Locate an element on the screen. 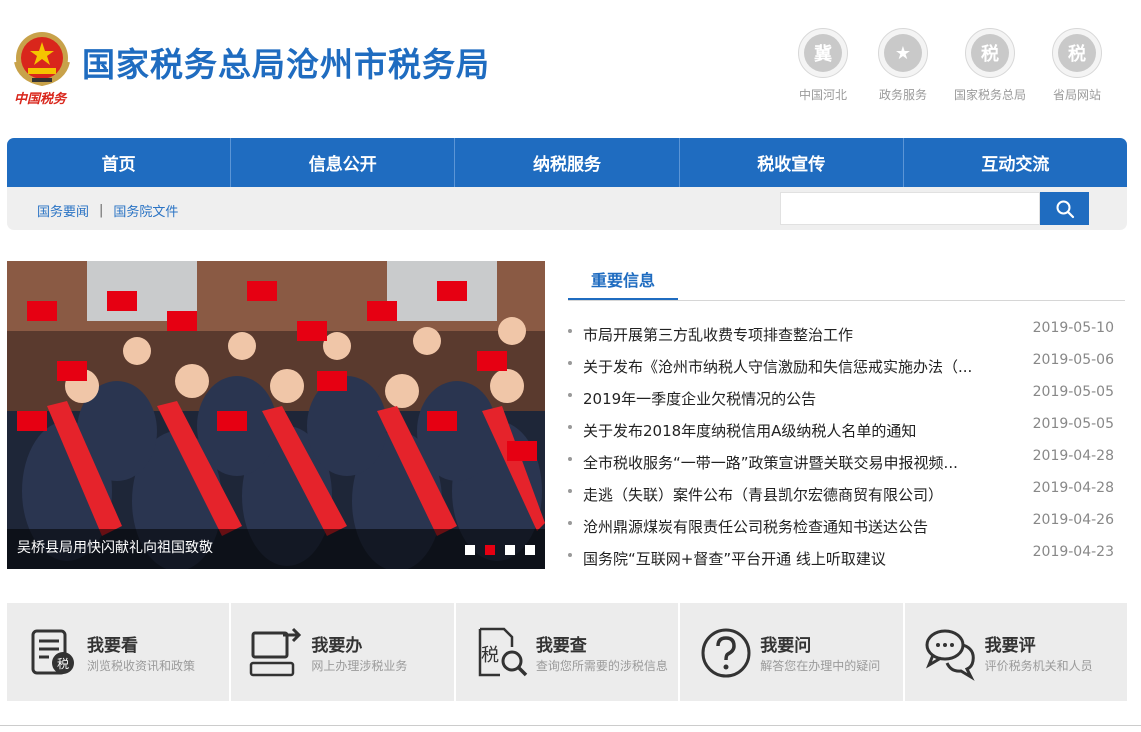 The height and width of the screenshot is (732, 1141). news-title: 沧州鼎源煤炭有限责任公司税务检查通知书送达公告 is located at coordinates (783, 526).